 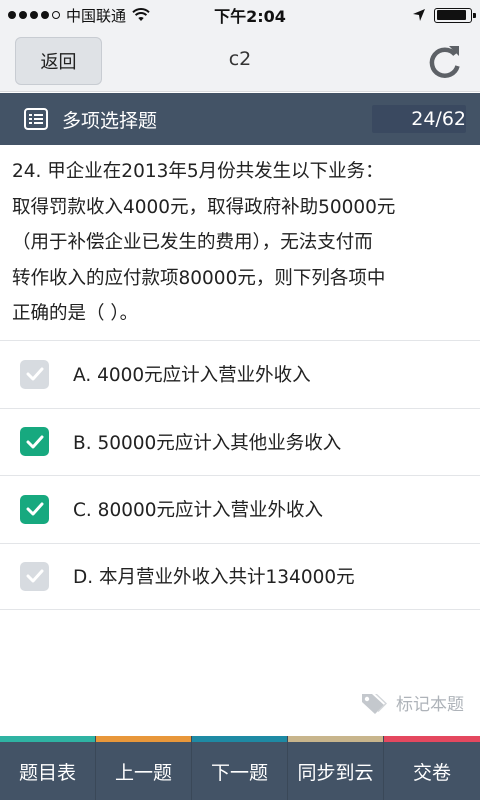 What do you see at coordinates (34, 15) in the screenshot?
I see `signal-strength-icon` at bounding box center [34, 15].